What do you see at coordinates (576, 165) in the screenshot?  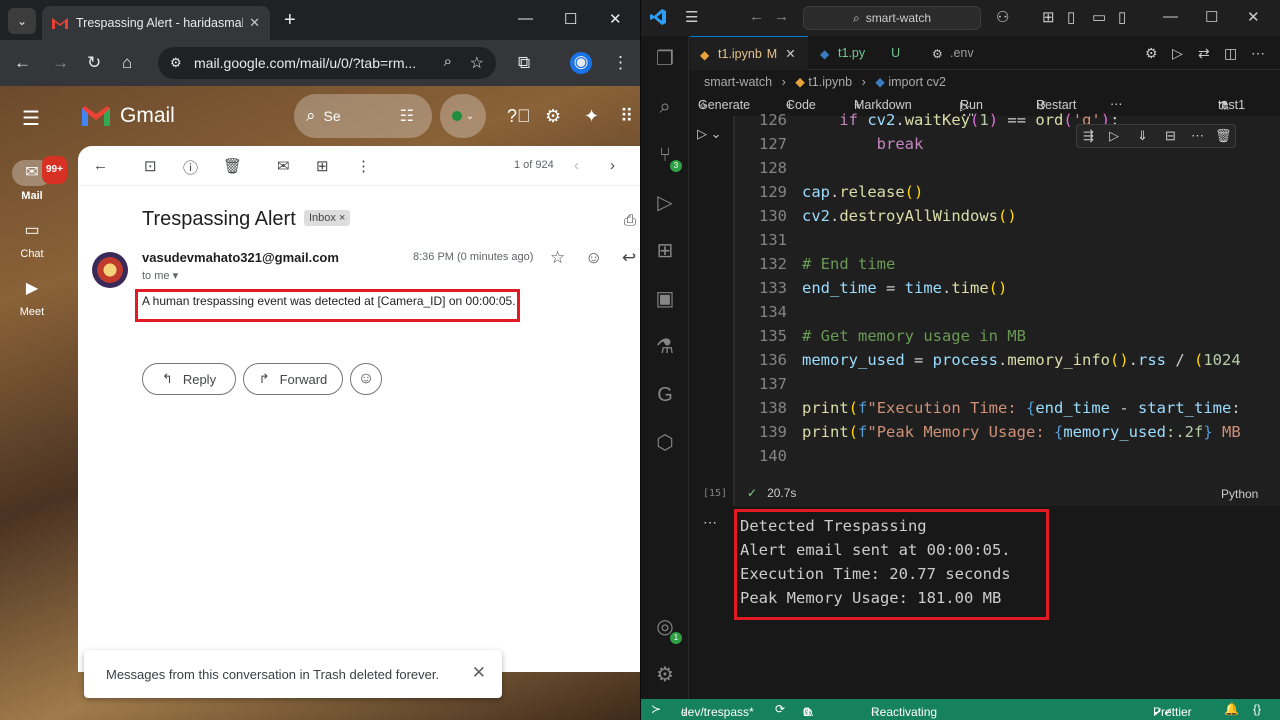 I see `newer-icon: ‹` at bounding box center [576, 165].